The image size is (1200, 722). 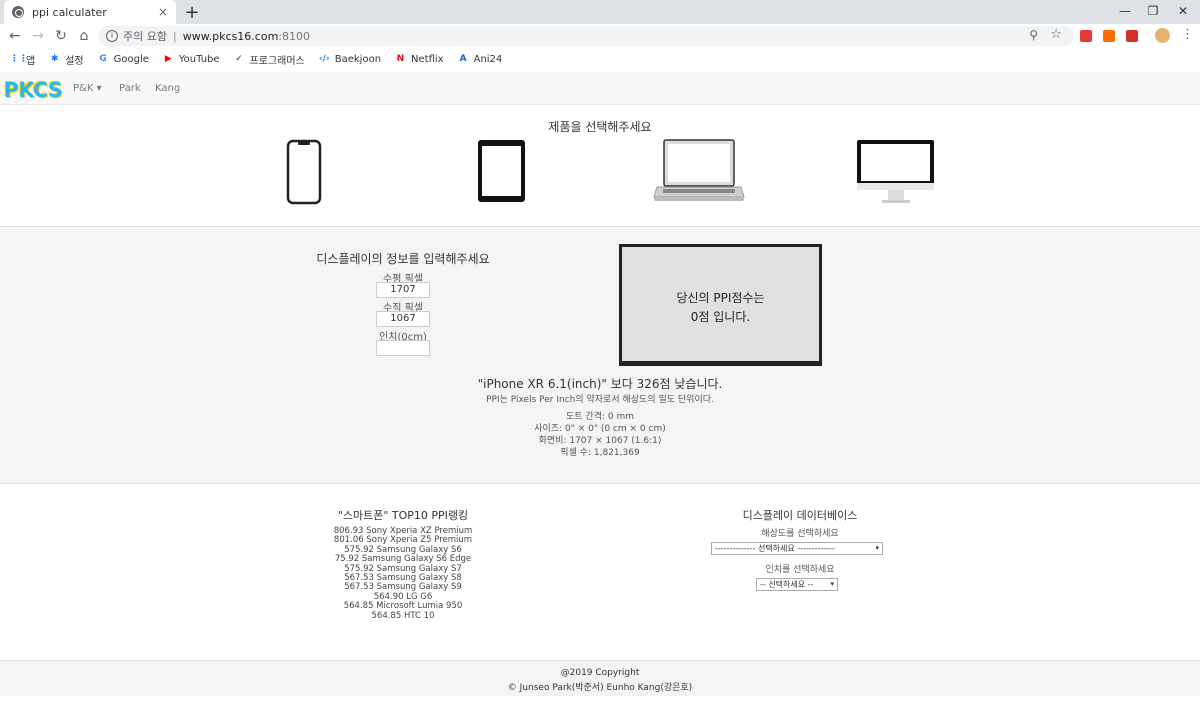 What do you see at coordinates (403, 319) in the screenshot?
I see `vertical-pixel-input: 1067` at bounding box center [403, 319].